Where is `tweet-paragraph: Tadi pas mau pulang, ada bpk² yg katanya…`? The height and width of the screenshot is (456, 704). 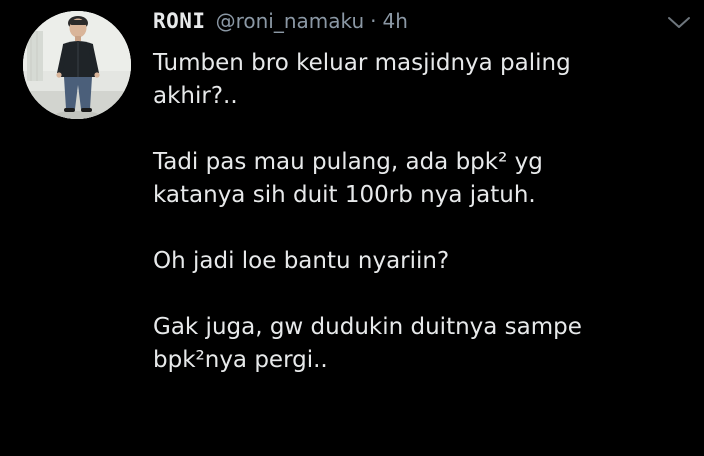
tweet-paragraph: Tadi pas mau pulang, ada bpk² yg katanya… is located at coordinates (348, 178).